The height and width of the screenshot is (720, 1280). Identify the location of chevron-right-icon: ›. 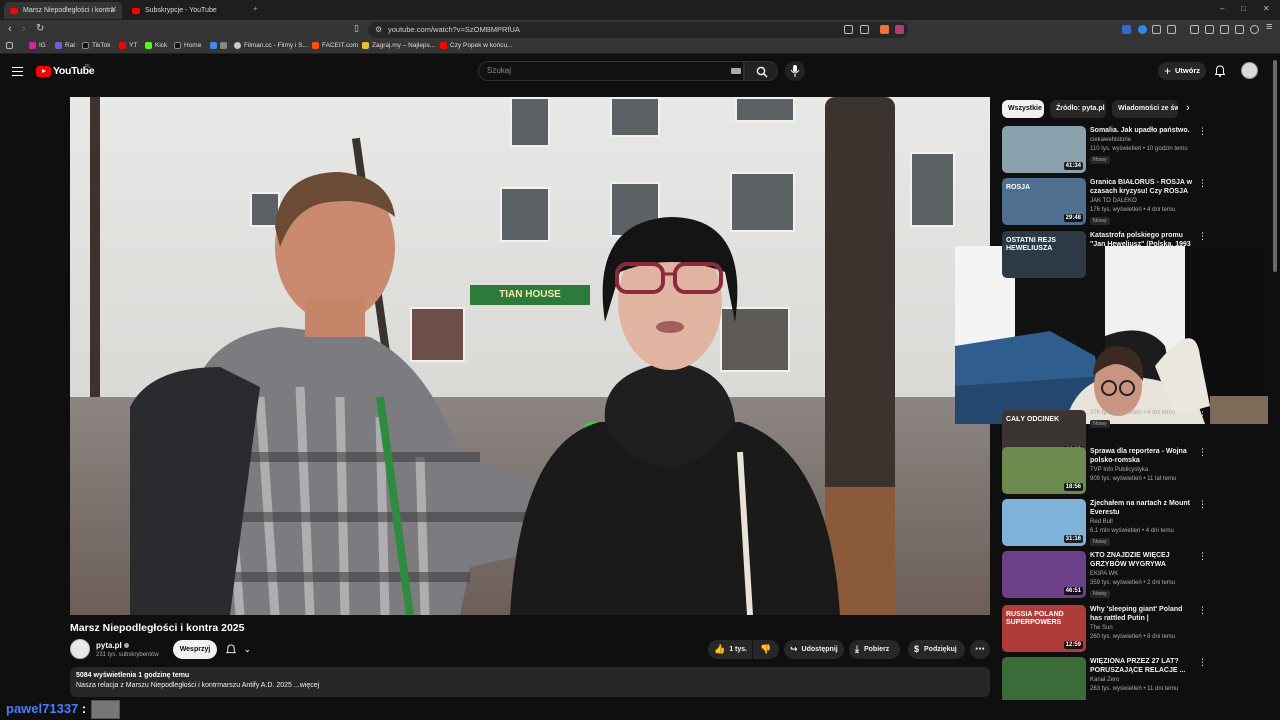
(1188, 108).